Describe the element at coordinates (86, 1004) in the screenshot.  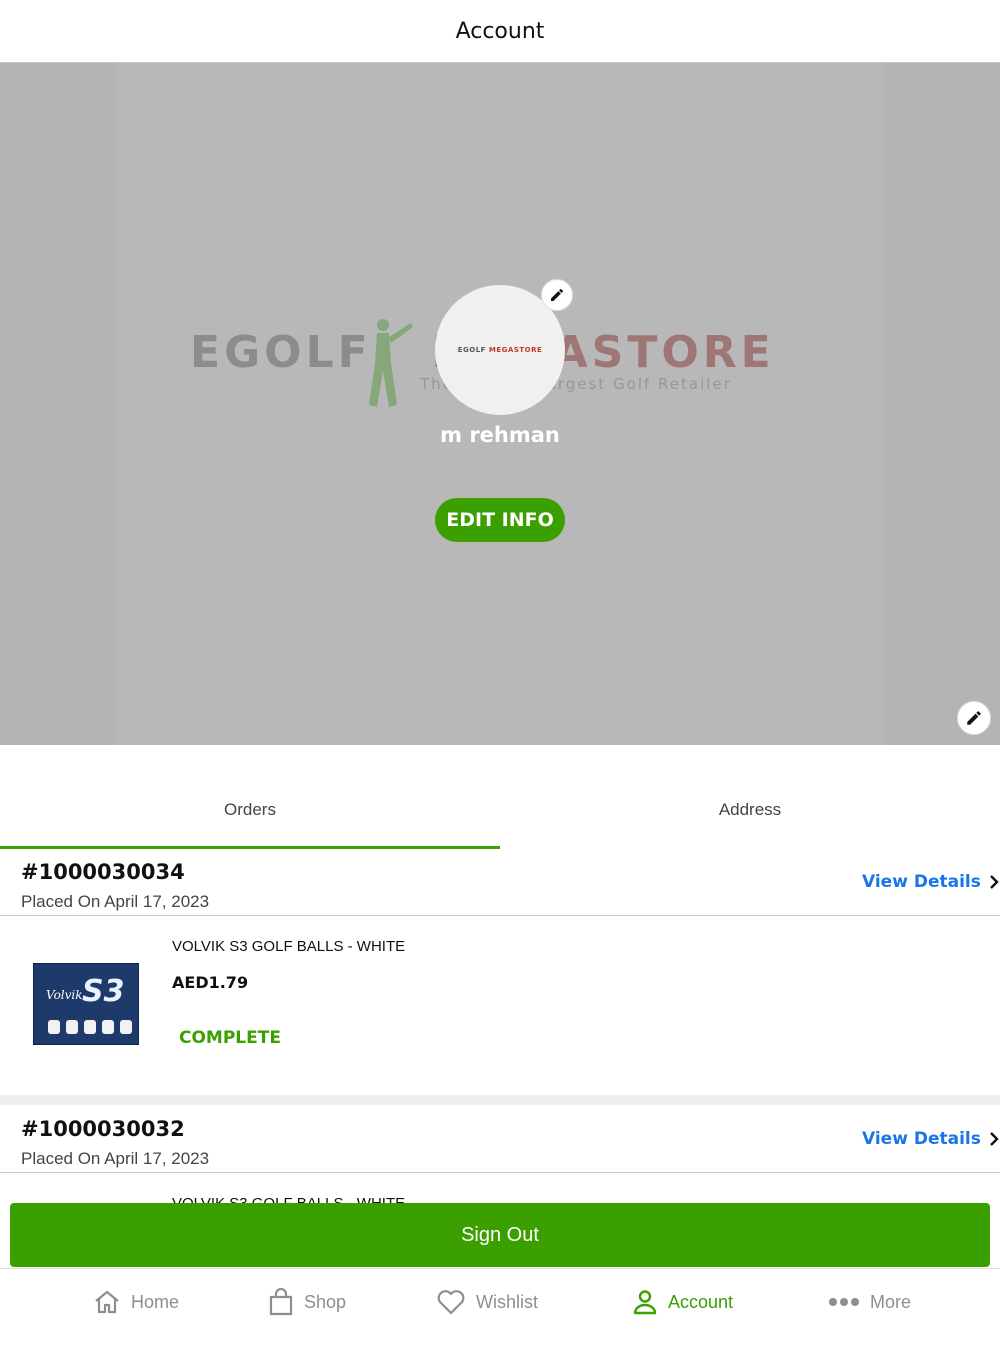
I see `product-image: Volvik S3` at that location.